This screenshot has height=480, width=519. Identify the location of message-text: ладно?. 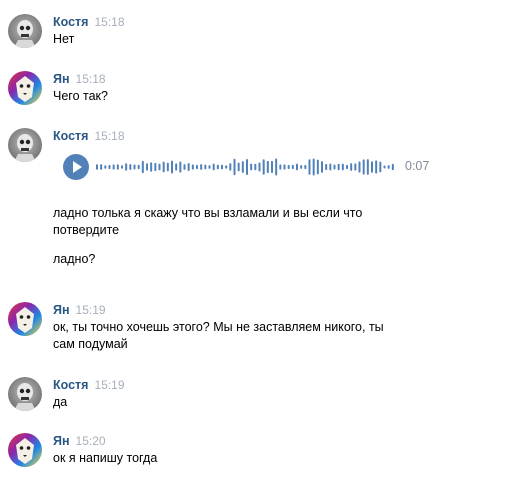
(74, 259).